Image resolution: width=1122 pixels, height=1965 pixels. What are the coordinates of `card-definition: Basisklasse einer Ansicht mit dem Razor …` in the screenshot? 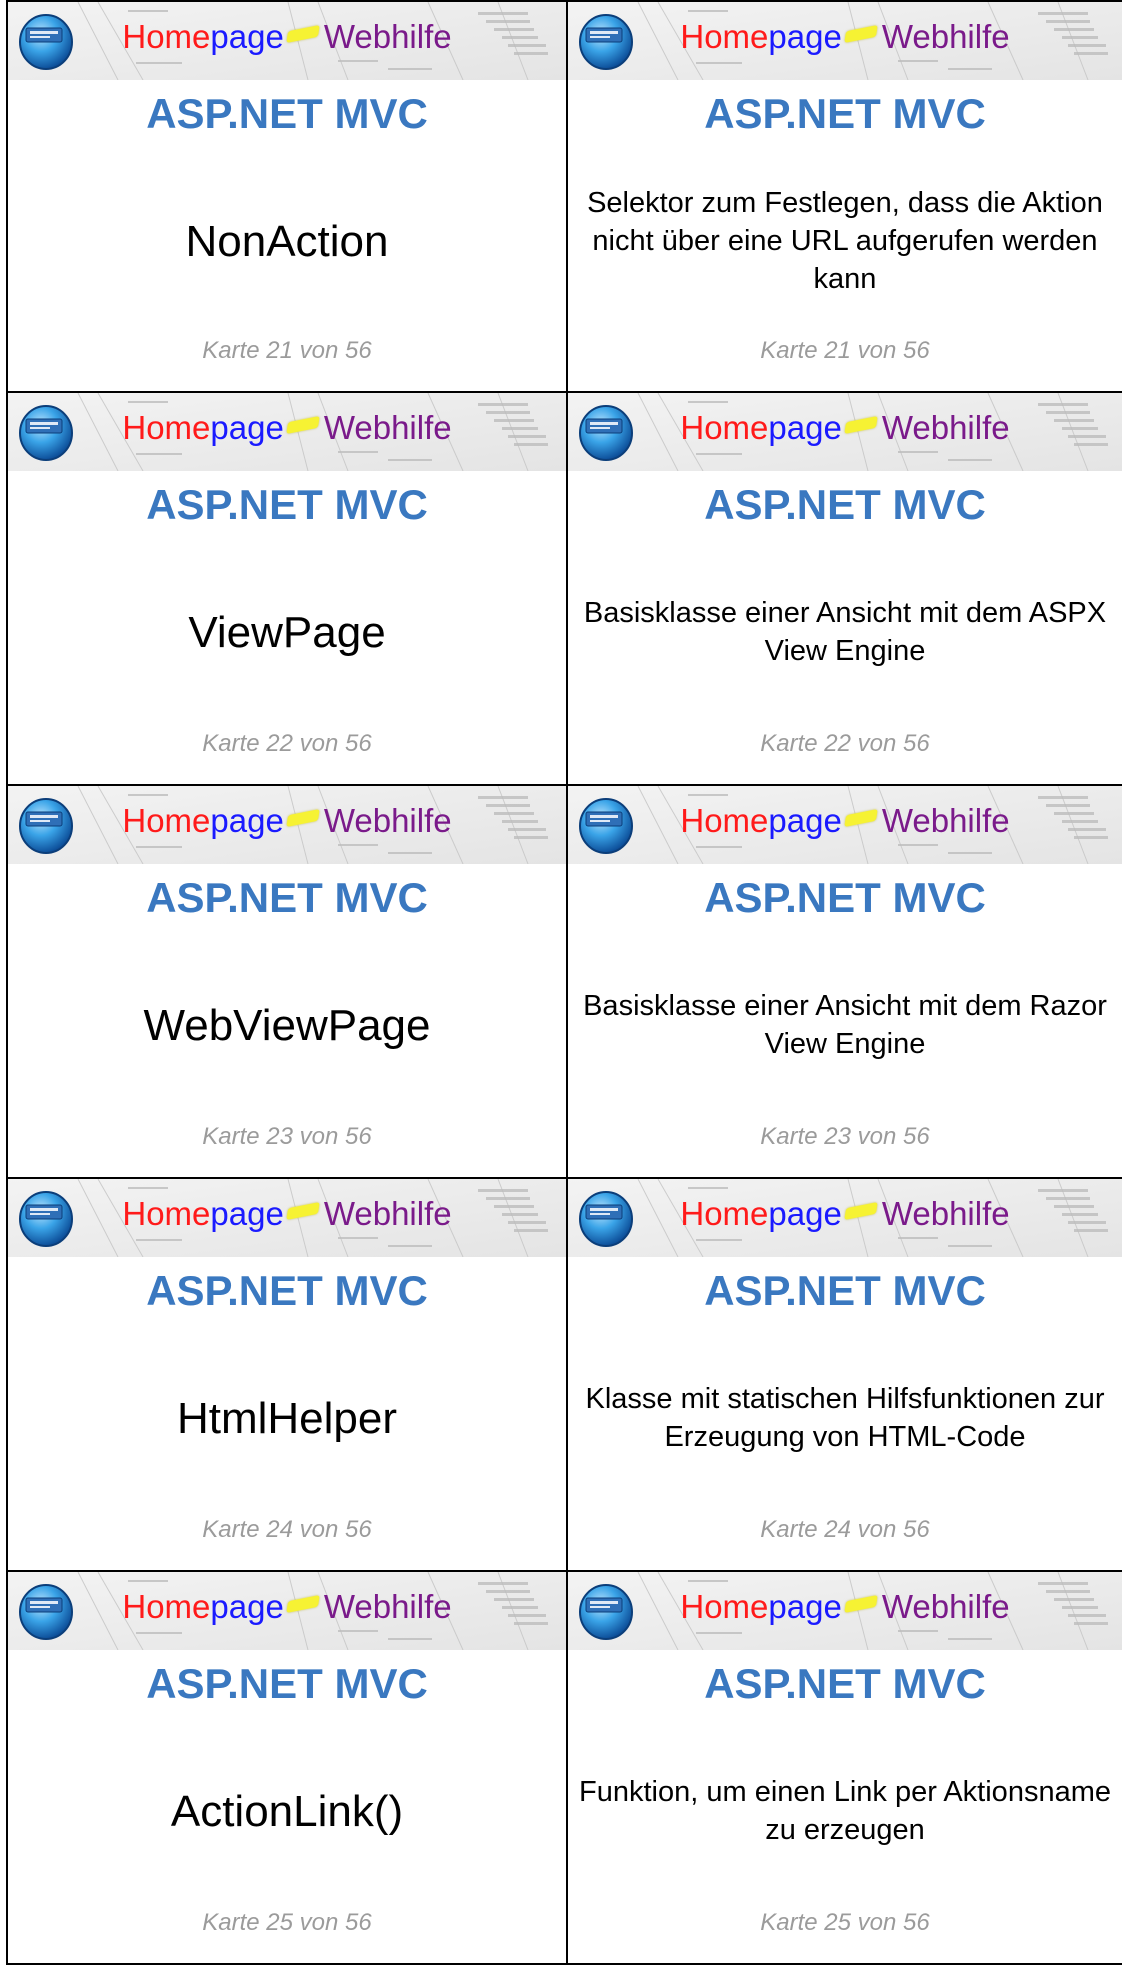 It's located at (845, 1026).